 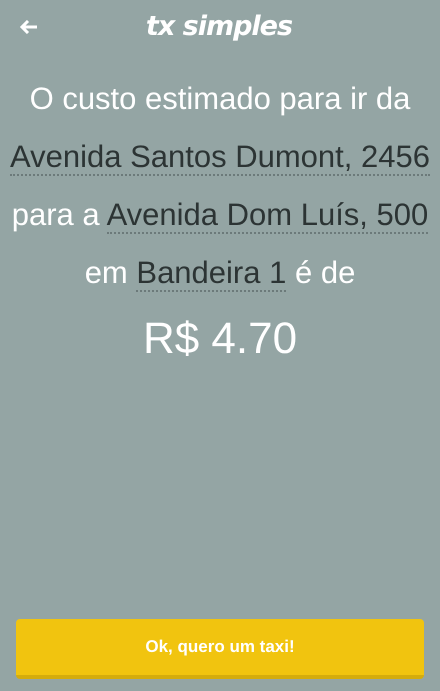 What do you see at coordinates (220, 157) in the screenshot?
I see `address-link: Avenida Santos Dumont, 2456` at bounding box center [220, 157].